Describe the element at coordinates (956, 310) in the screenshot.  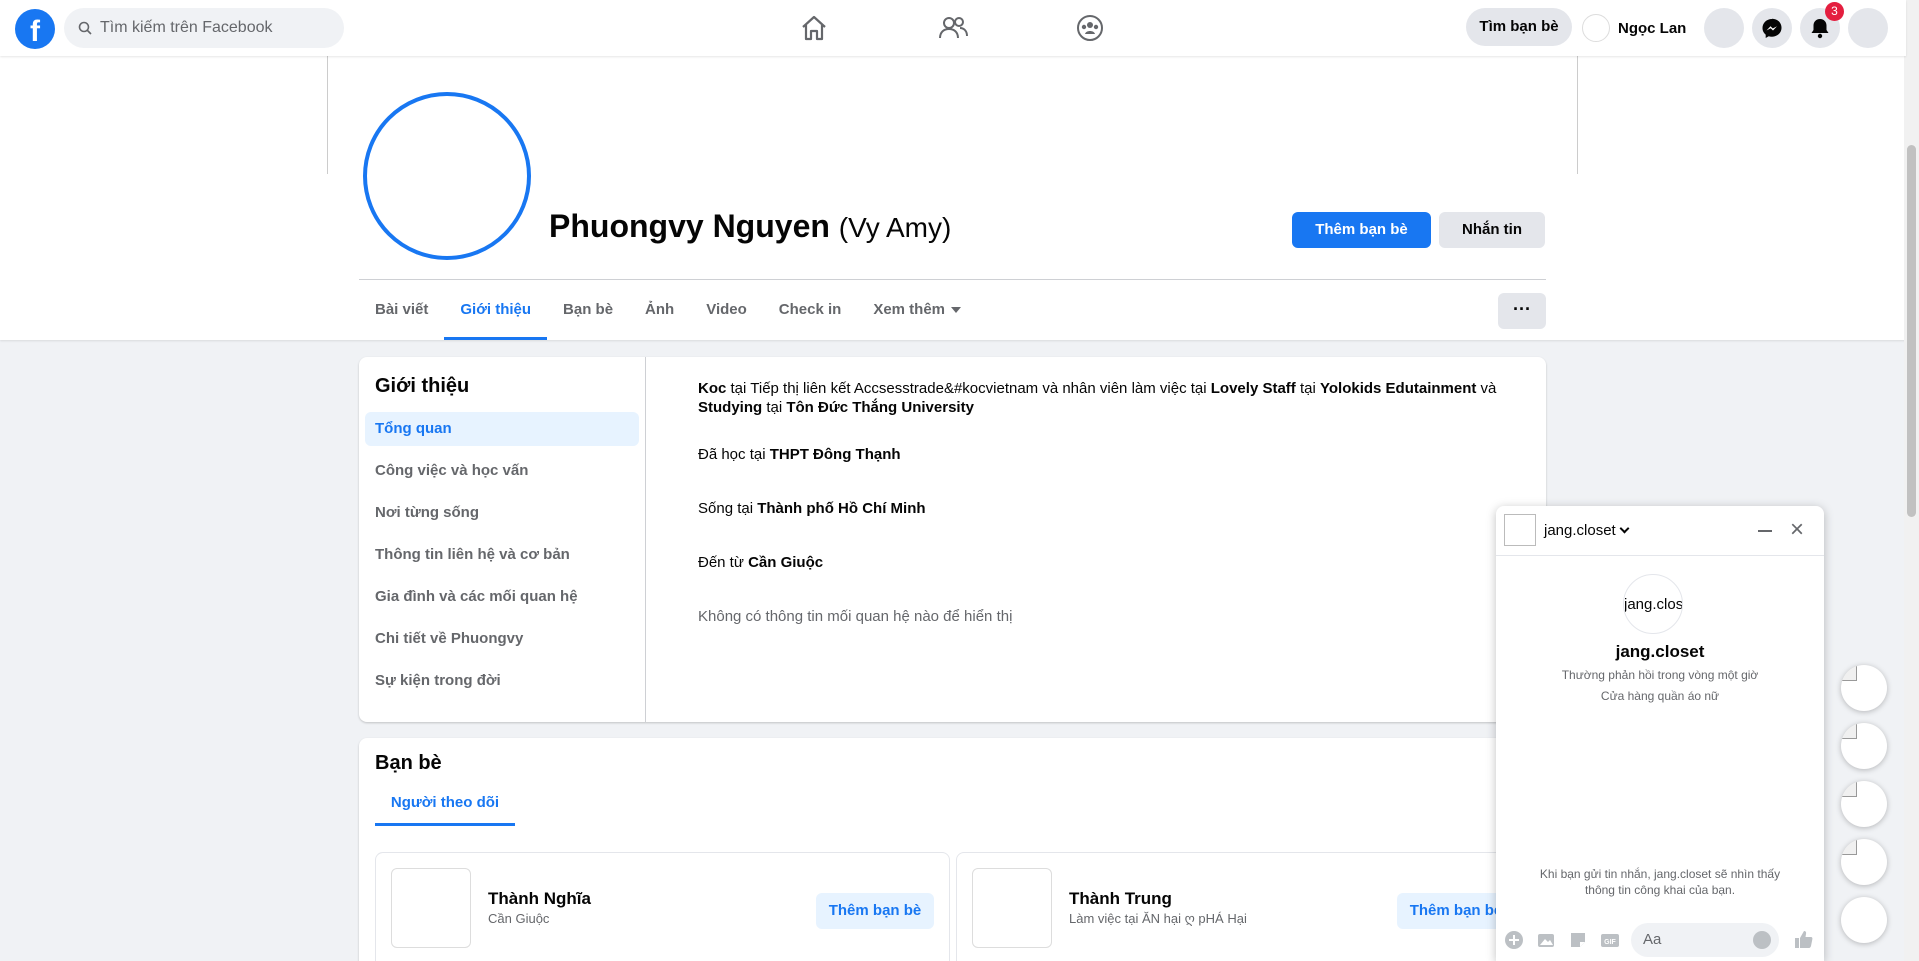
I see `caret-down-icon` at that location.